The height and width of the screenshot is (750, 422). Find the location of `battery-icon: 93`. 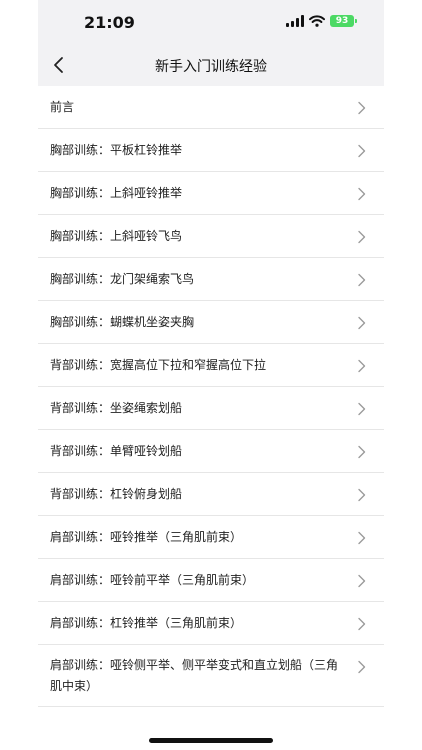

battery-icon: 93 is located at coordinates (343, 21).